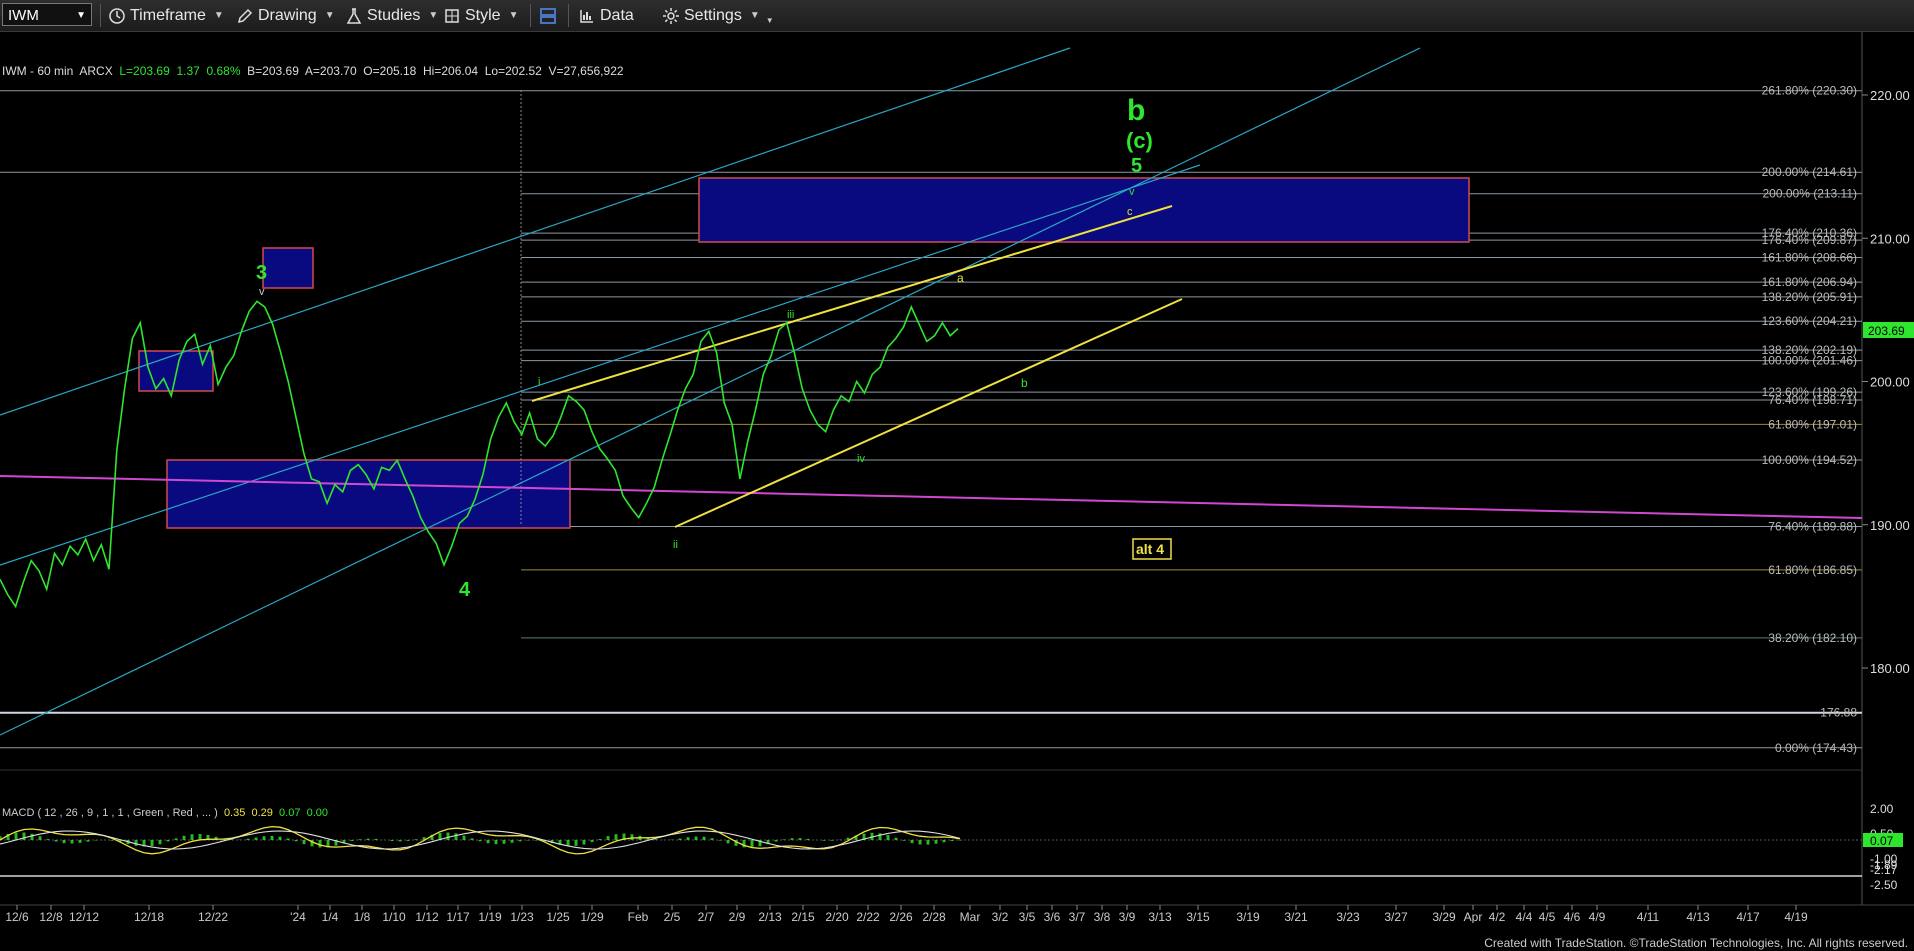 The height and width of the screenshot is (951, 1914). I want to click on wave-label-b: b, so click(1136, 110).